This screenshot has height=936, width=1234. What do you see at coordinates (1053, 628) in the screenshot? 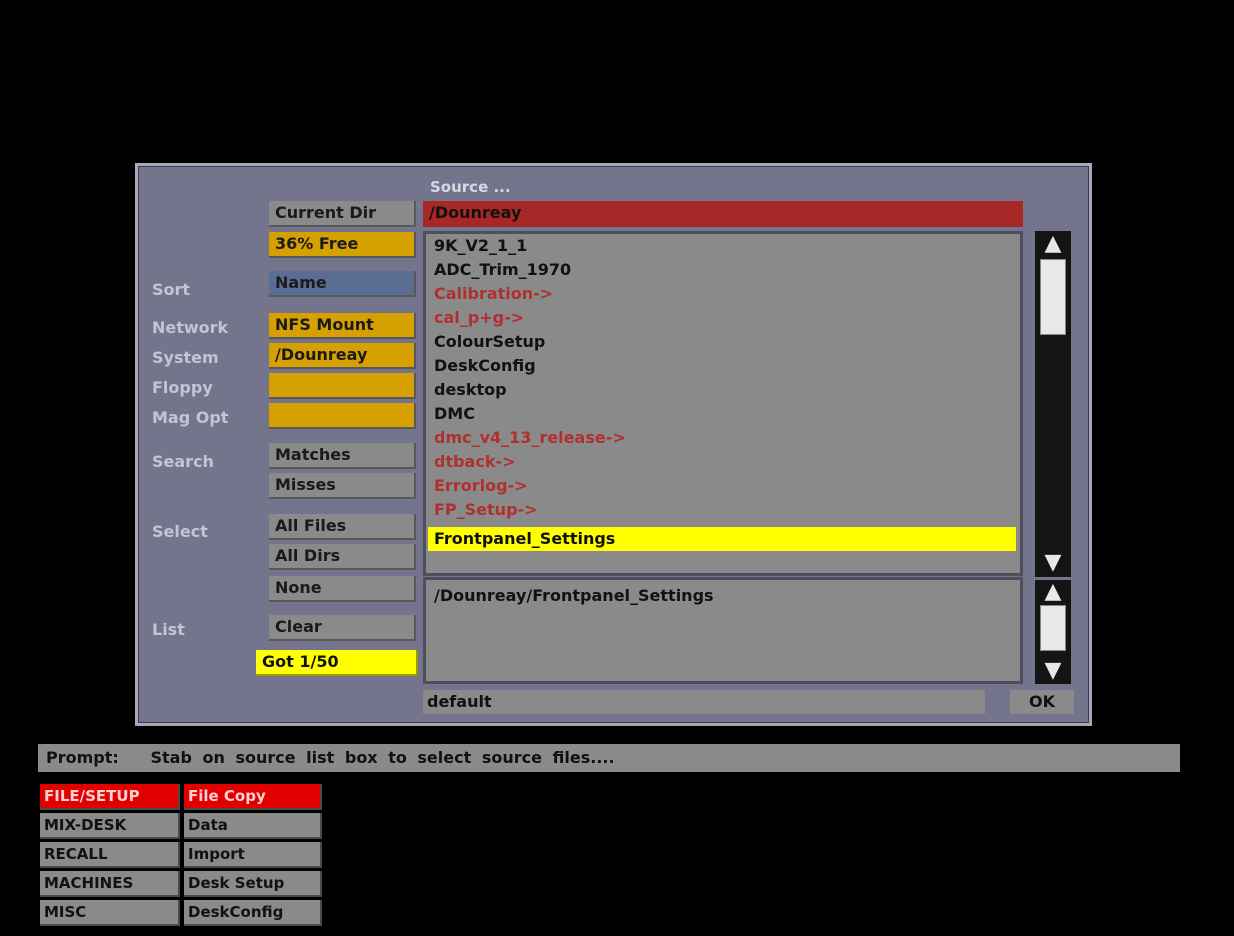
I see `path-scroll-thumb` at bounding box center [1053, 628].